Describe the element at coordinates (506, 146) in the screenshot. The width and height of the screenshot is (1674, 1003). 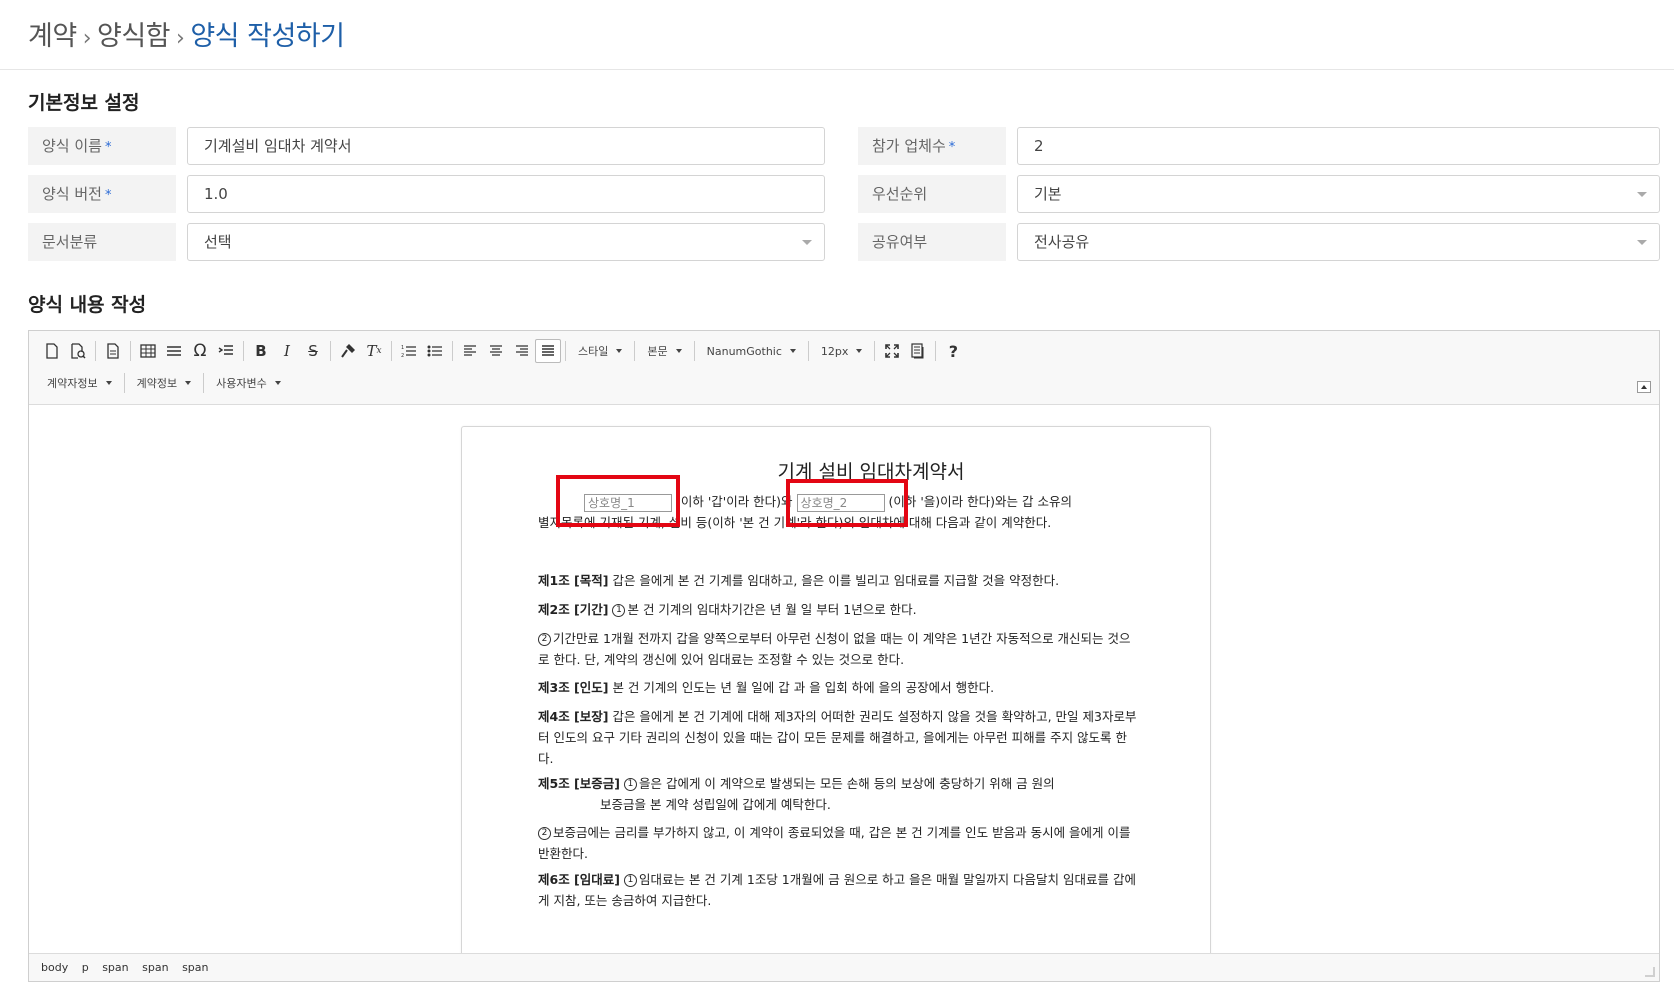
I see `form-name-input: 기계설비 임대차 계약서` at that location.